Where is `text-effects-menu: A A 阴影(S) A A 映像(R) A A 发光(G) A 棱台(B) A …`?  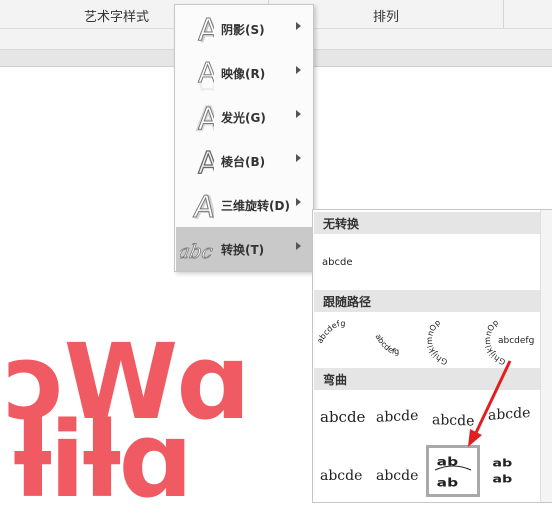 text-effects-menu: A A 阴影(S) A A 映像(R) A A 发光(G) A 棱台(B) A … is located at coordinates (244, 138).